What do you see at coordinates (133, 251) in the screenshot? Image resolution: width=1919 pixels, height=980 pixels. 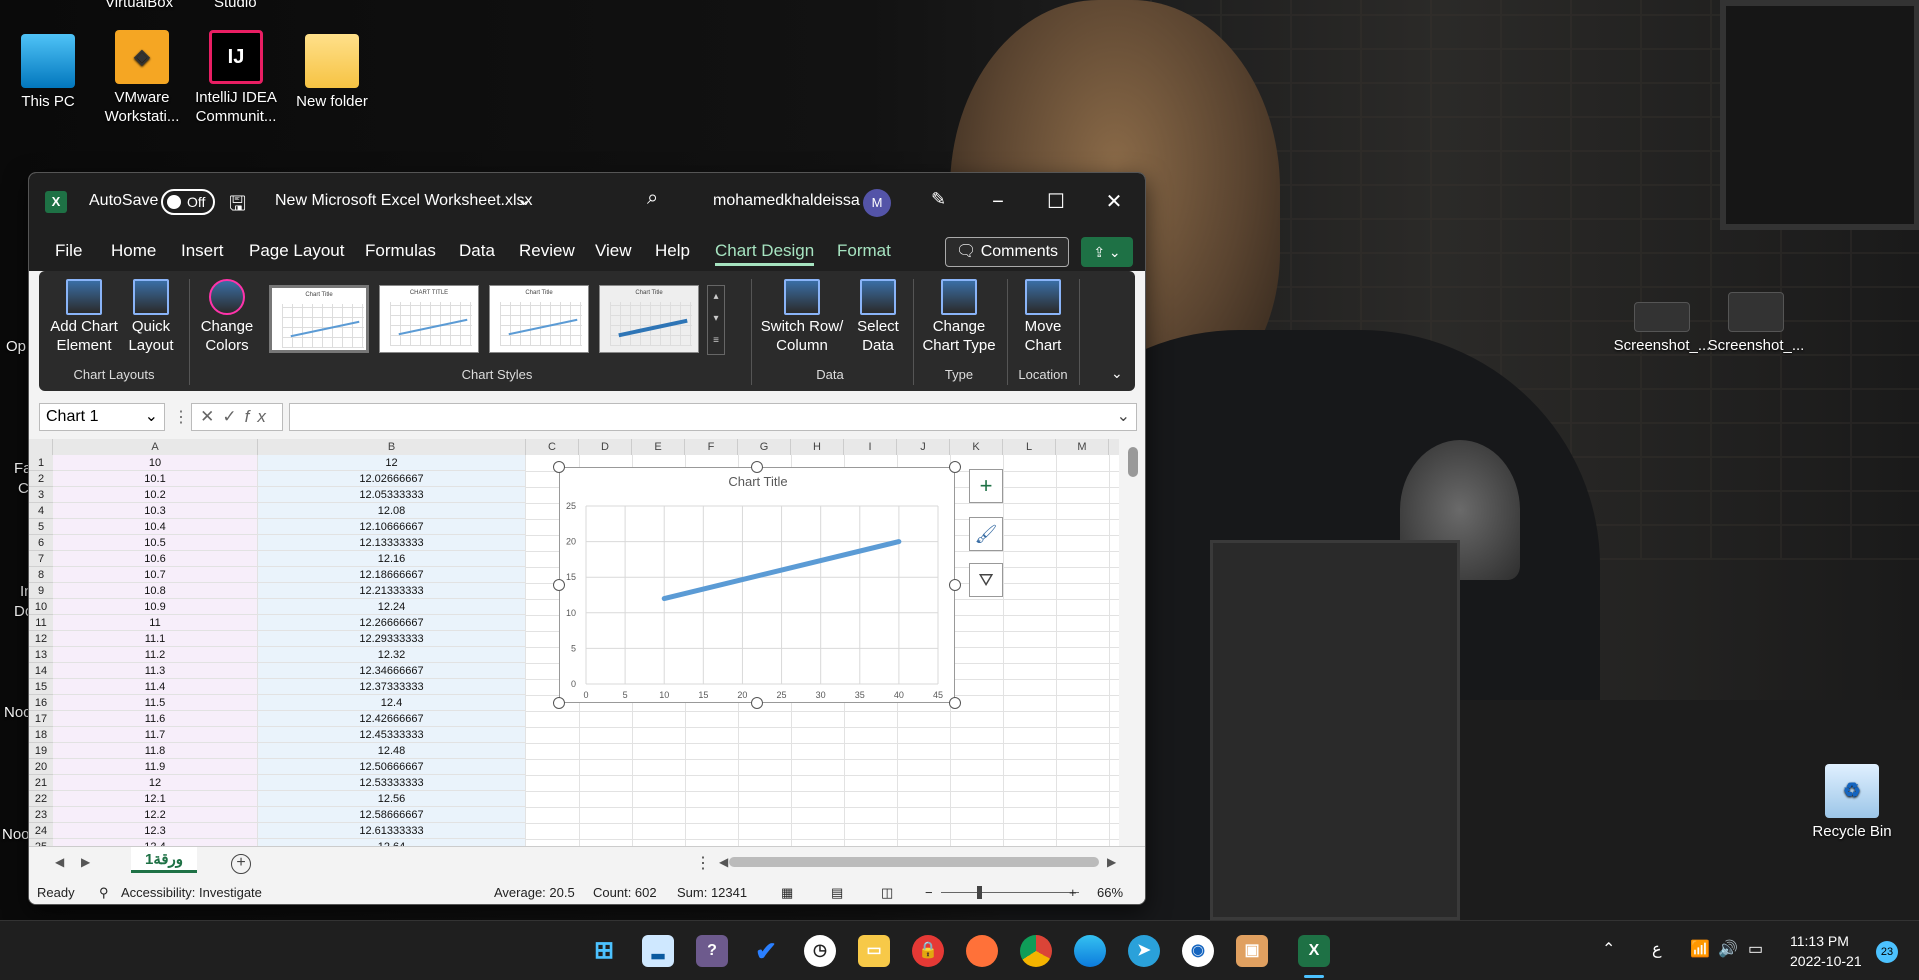 I see `tab-home: Home` at bounding box center [133, 251].